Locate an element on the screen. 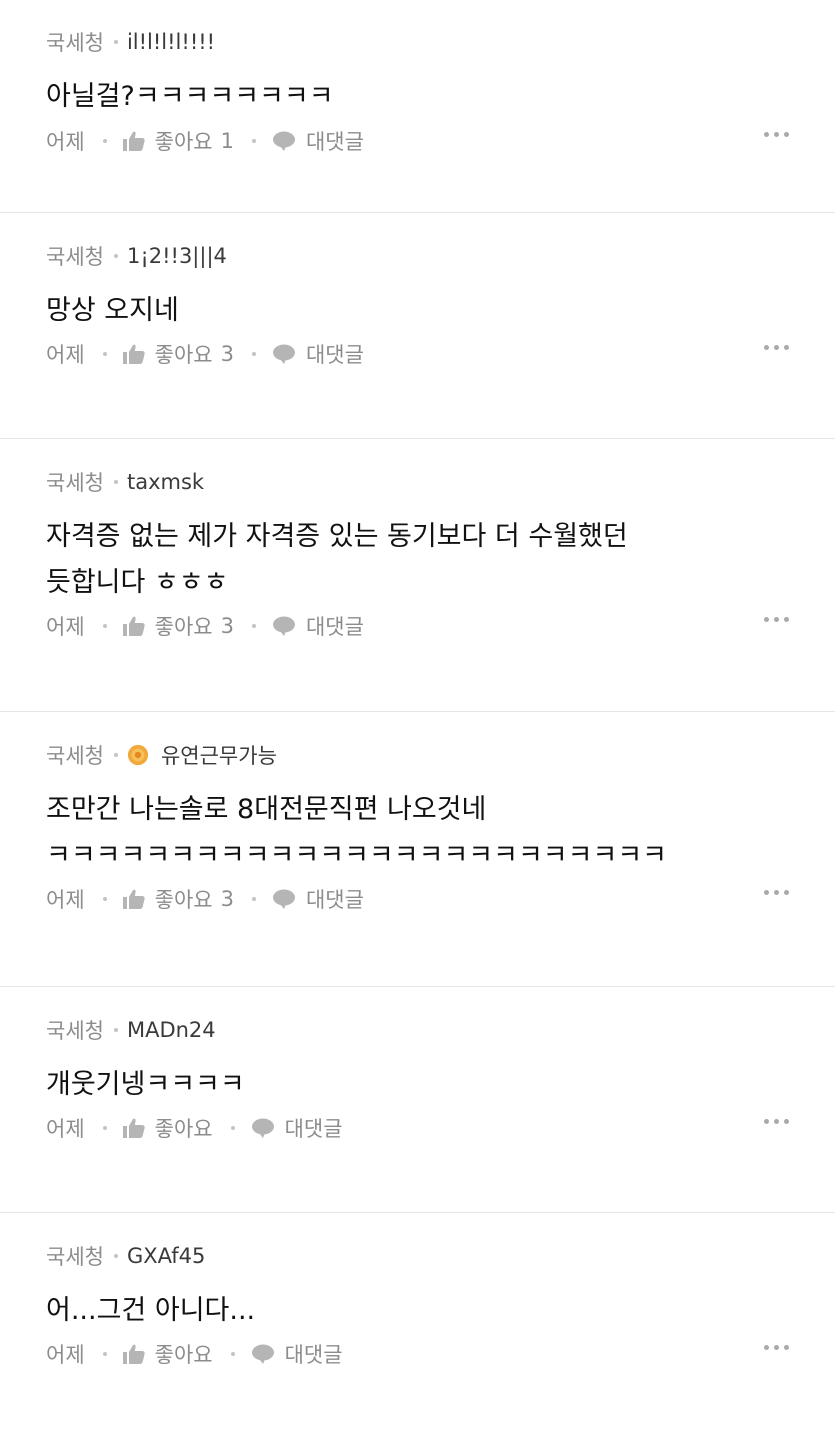  like-button: 좋아요 1 is located at coordinates (178, 141).